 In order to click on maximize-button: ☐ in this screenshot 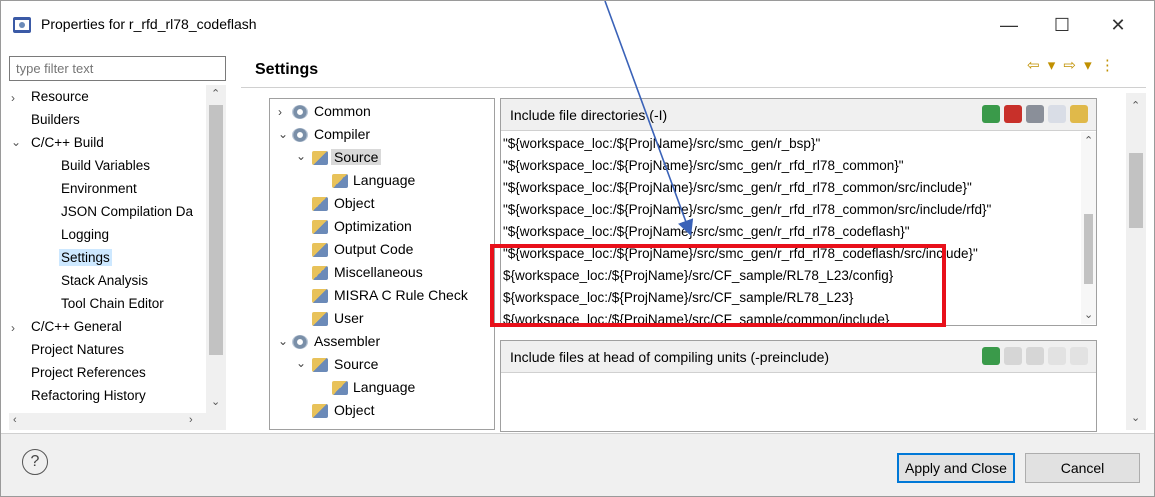, I will do `click(1062, 25)`.